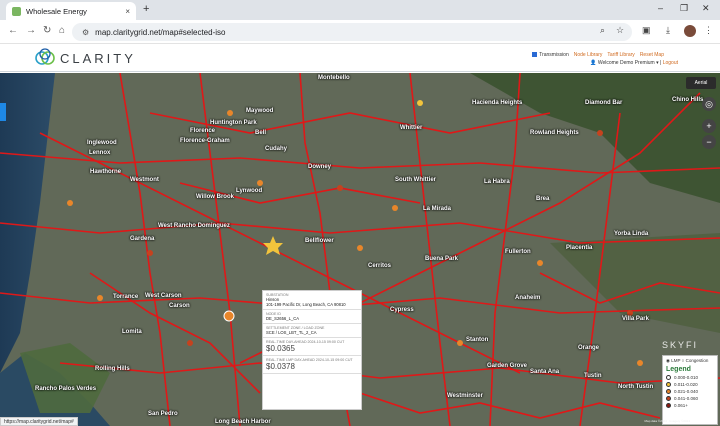 The image size is (720, 426). What do you see at coordinates (690, 377) in the screenshot?
I see `legend-item: 0.000-0.010` at bounding box center [690, 377].